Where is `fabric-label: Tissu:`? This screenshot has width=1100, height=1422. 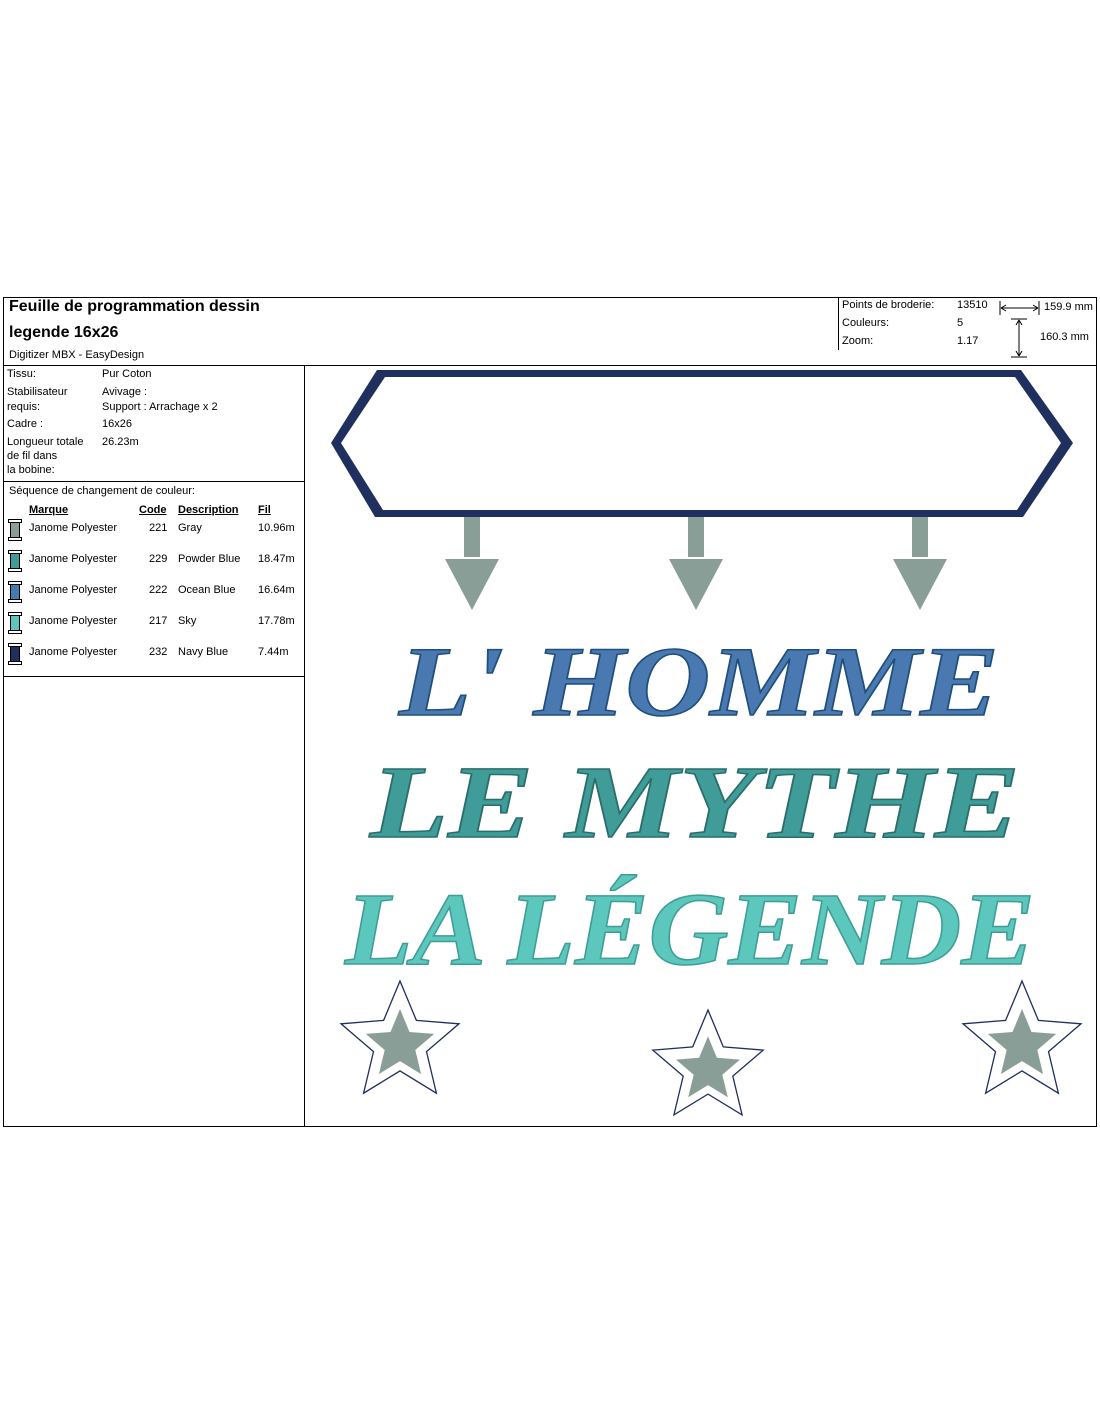 fabric-label: Tissu: is located at coordinates (21, 374).